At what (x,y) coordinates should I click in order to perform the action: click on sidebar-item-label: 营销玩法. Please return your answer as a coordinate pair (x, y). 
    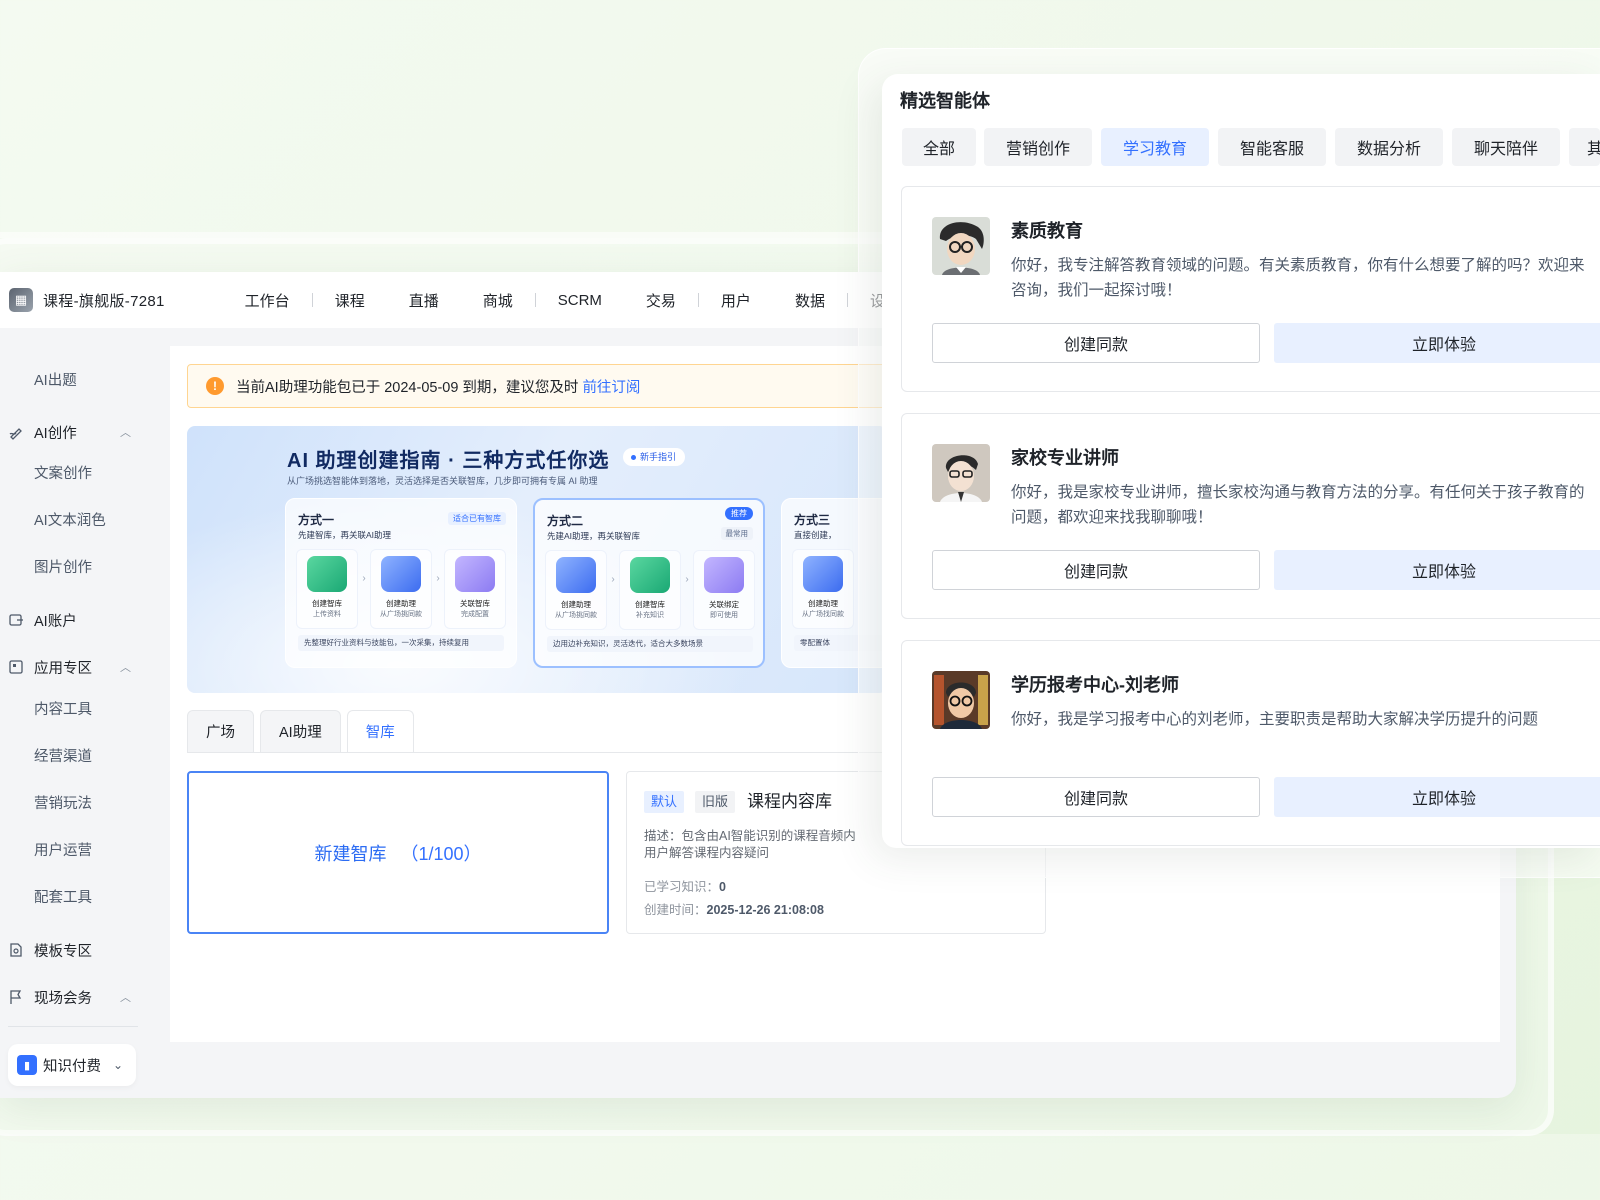
    Looking at the image, I should click on (63, 803).